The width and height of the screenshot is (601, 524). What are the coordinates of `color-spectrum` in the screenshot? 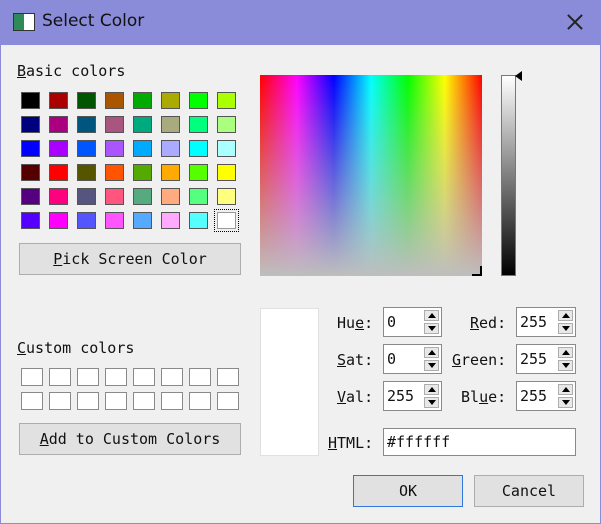 It's located at (371, 175).